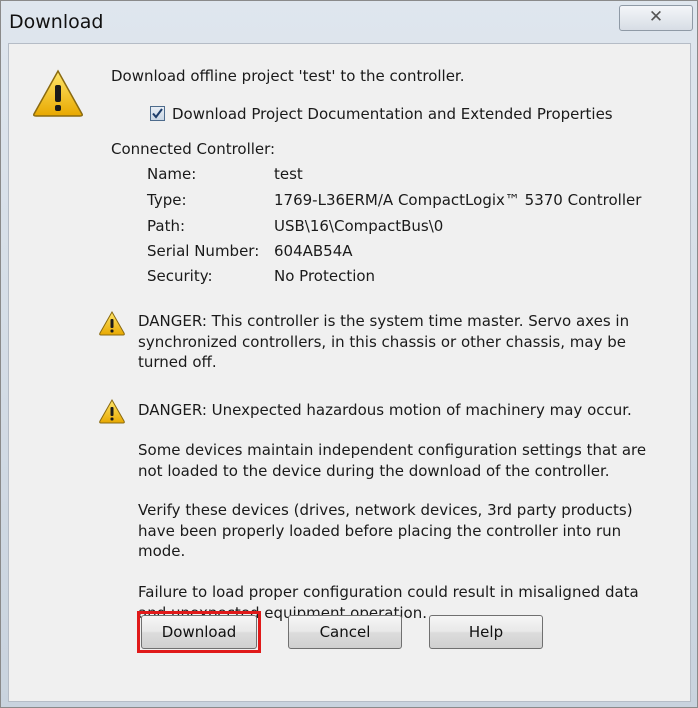 The image size is (698, 708). Describe the element at coordinates (359, 226) in the screenshot. I see `path-value: USB\16\CompactBus\0` at that location.